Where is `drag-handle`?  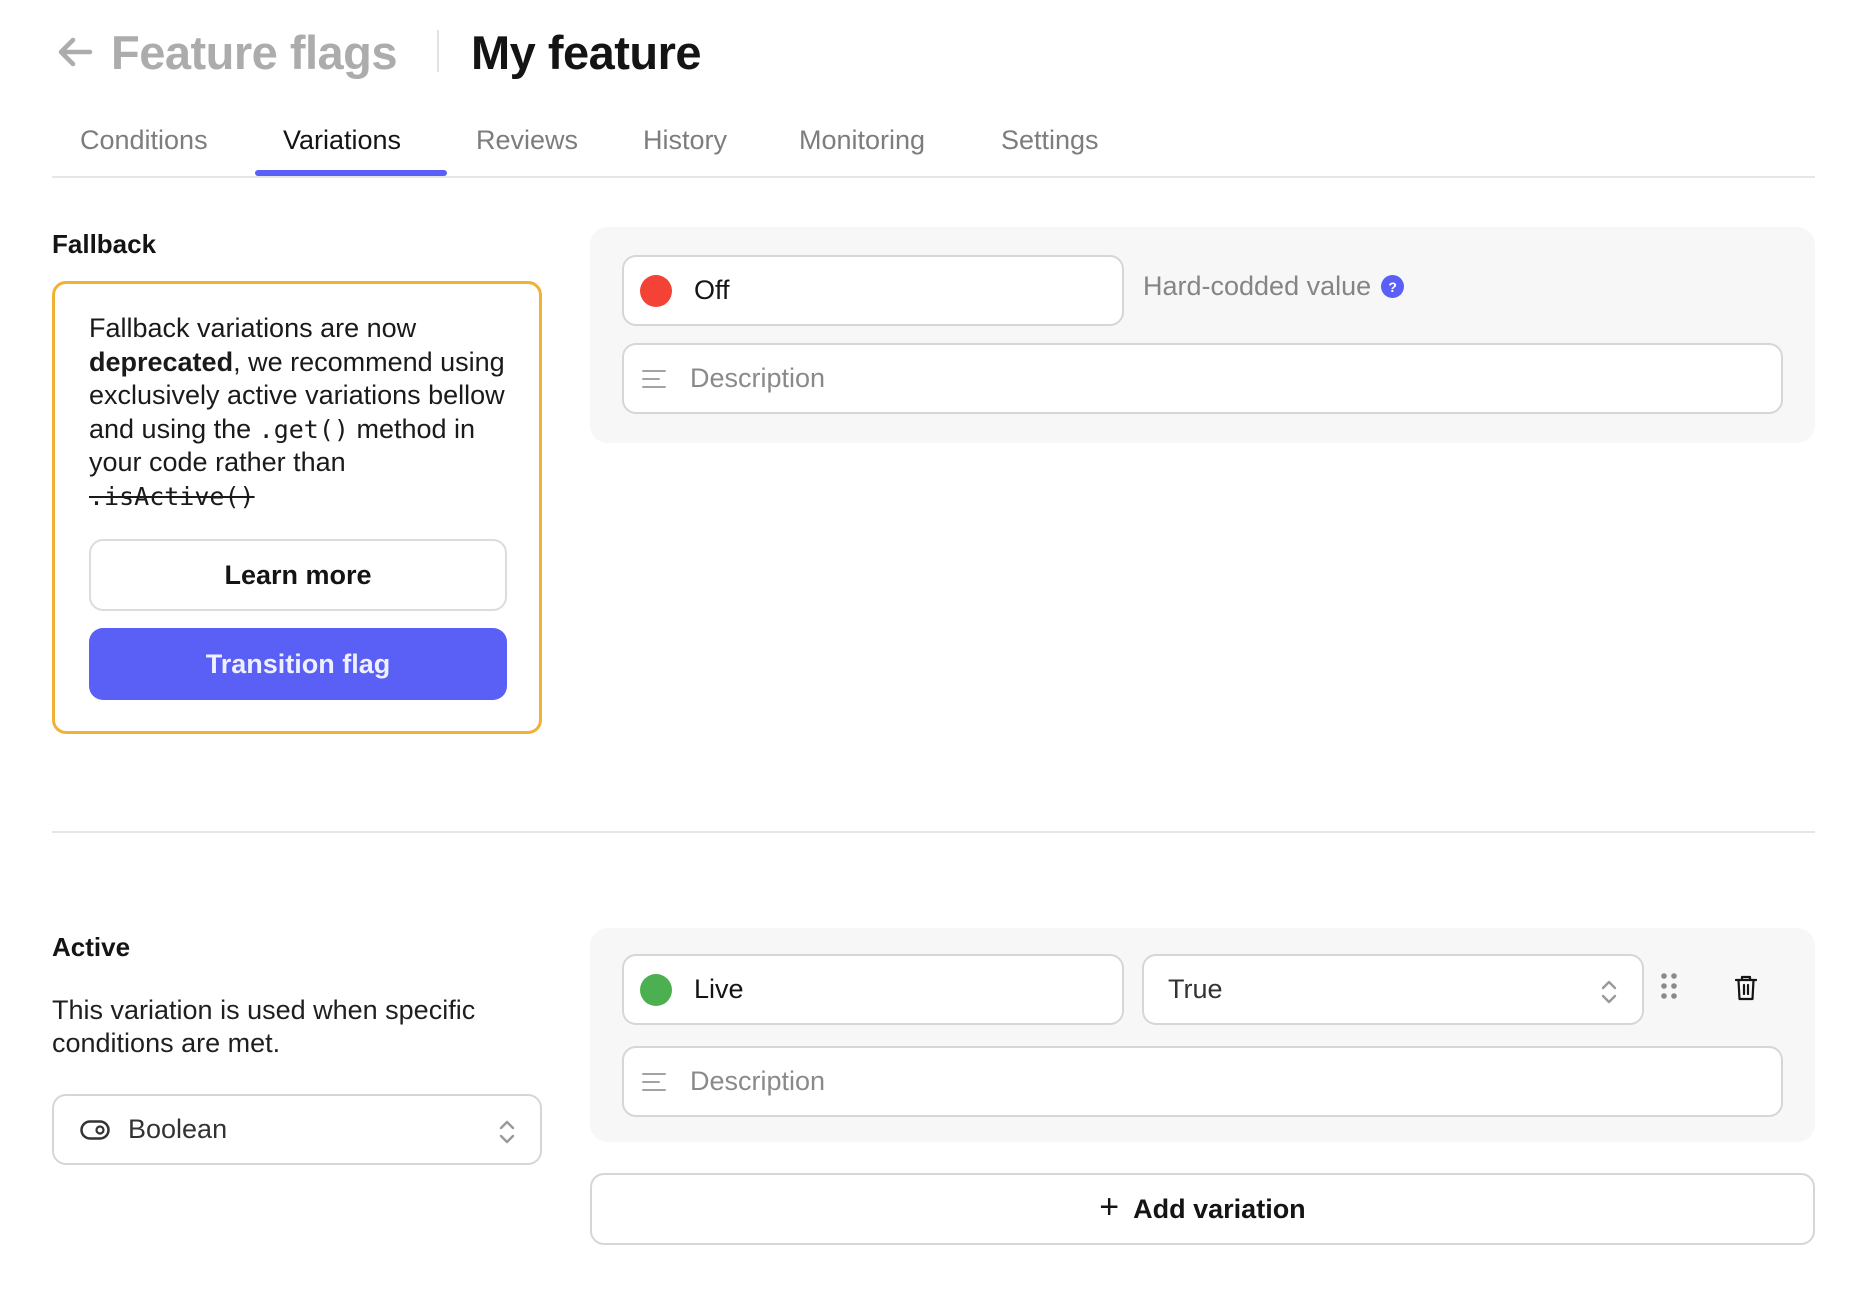
drag-handle is located at coordinates (1669, 986).